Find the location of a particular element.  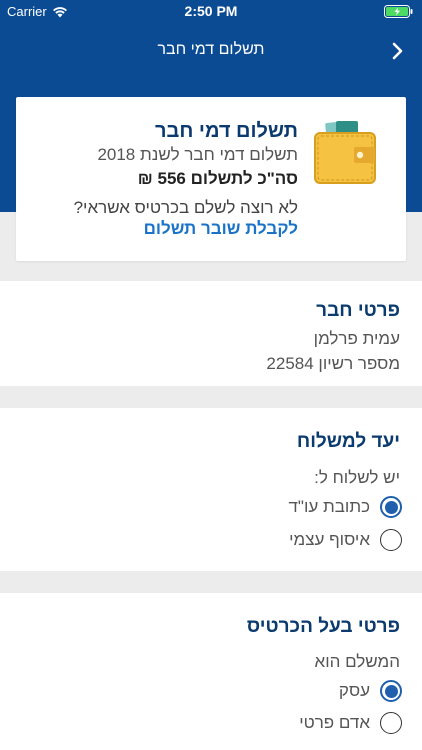

shipping-prompt: יש לשלוח ל: is located at coordinates (357, 477).